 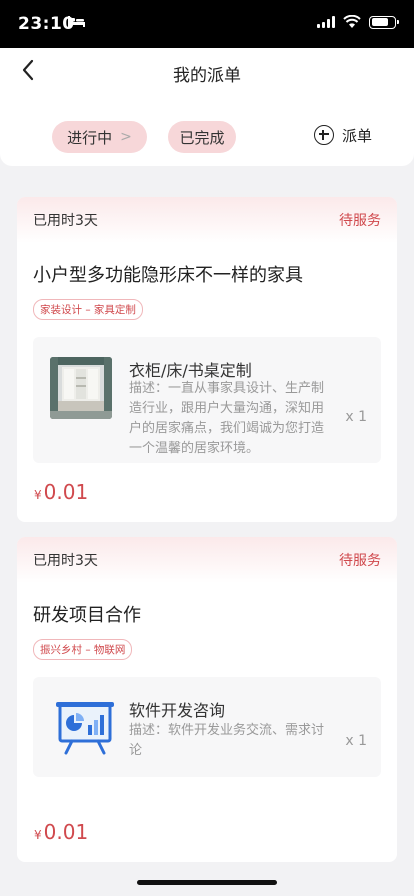 I want to click on cellular-signal-icon, so click(x=326, y=22).